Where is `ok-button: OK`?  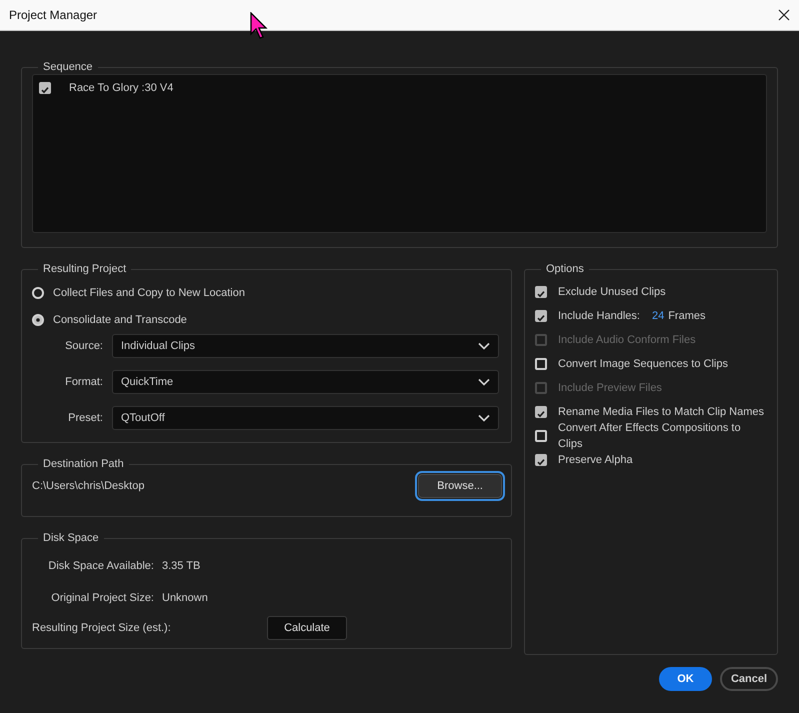 ok-button: OK is located at coordinates (685, 679).